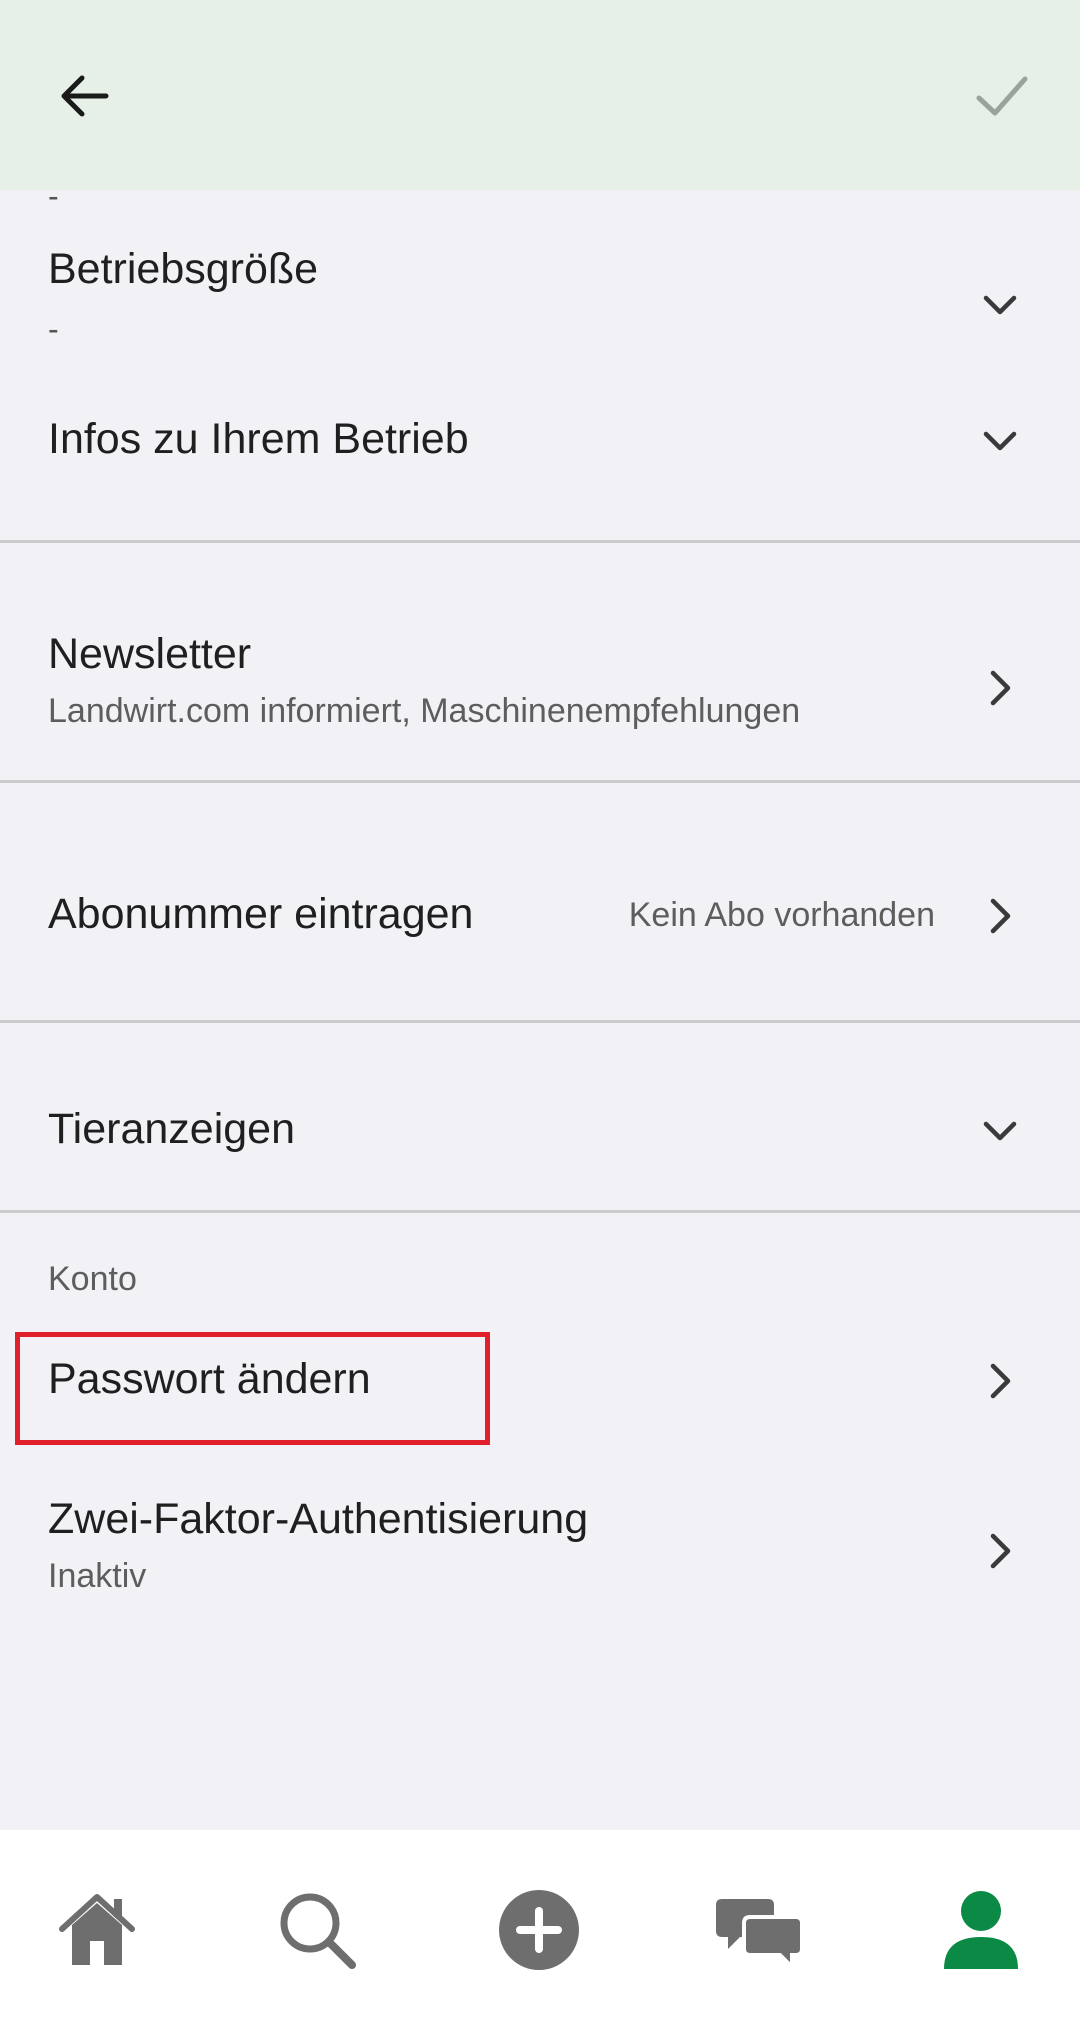 This screenshot has height=2022, width=1080. What do you see at coordinates (261, 914) in the screenshot?
I see `abonummer-label: Abonummer eintragen` at bounding box center [261, 914].